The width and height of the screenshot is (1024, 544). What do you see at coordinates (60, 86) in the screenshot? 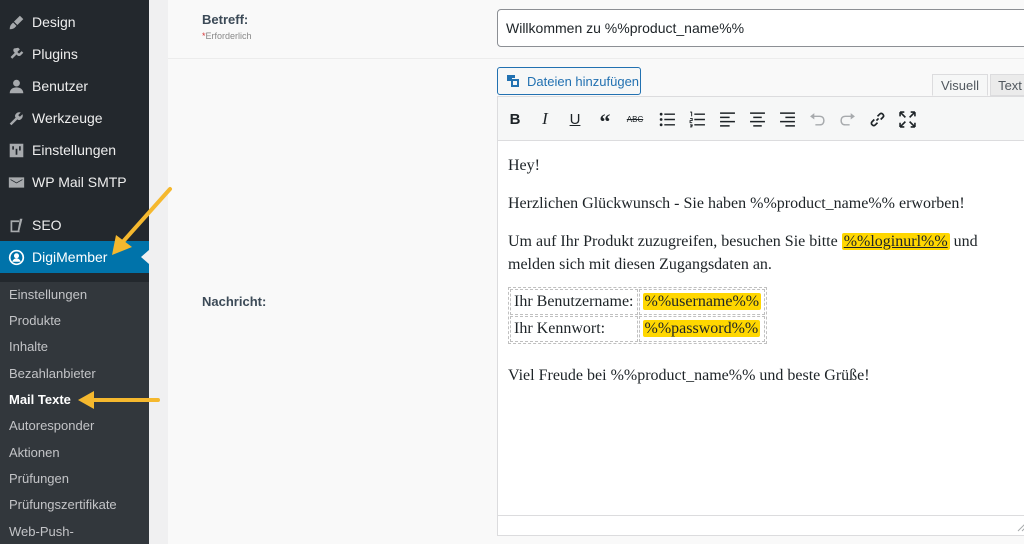
I see `sidebar-item-label: Benutzer` at bounding box center [60, 86].